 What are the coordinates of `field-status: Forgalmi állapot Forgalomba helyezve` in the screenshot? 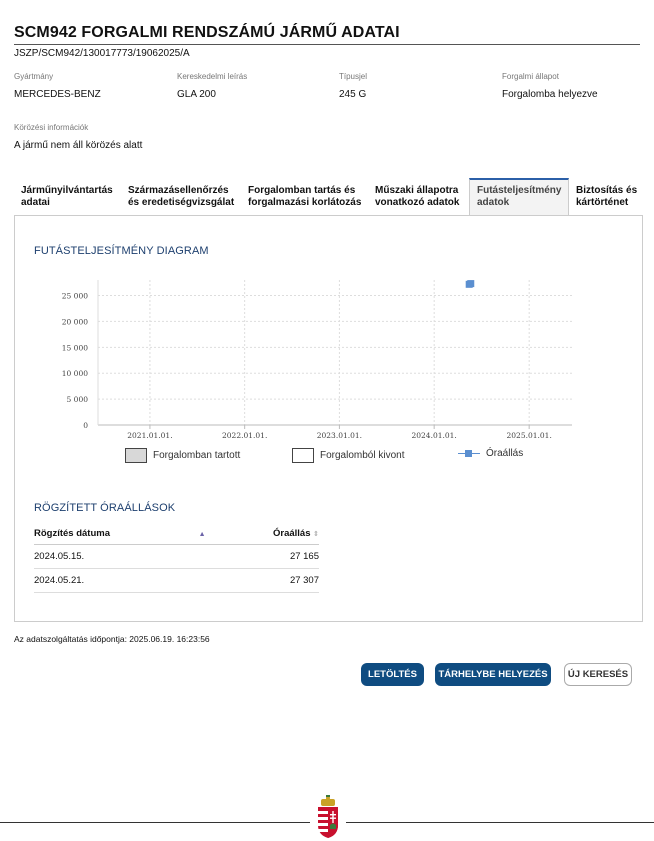 It's located at (550, 86).